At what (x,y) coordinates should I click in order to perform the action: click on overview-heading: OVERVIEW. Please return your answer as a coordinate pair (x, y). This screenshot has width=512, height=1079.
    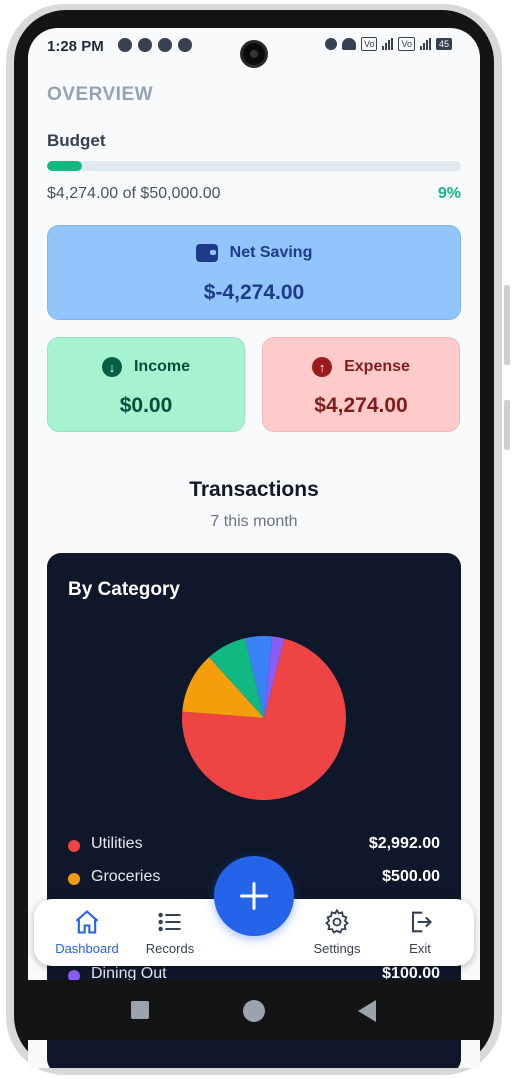
    Looking at the image, I should click on (100, 94).